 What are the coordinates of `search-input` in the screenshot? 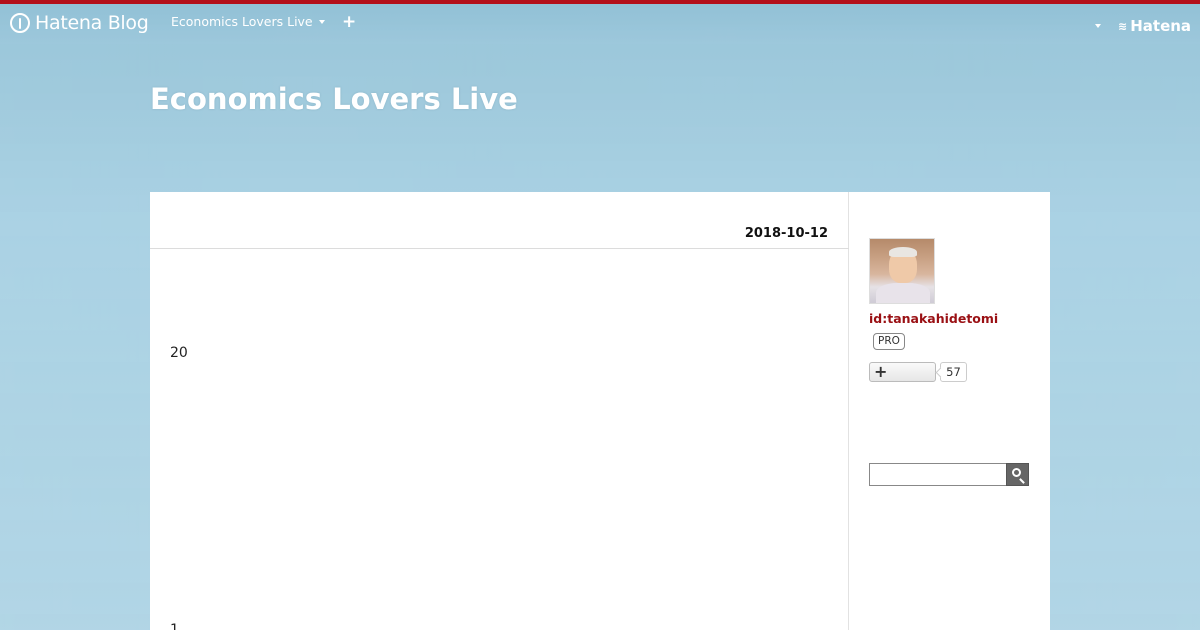 It's located at (938, 474).